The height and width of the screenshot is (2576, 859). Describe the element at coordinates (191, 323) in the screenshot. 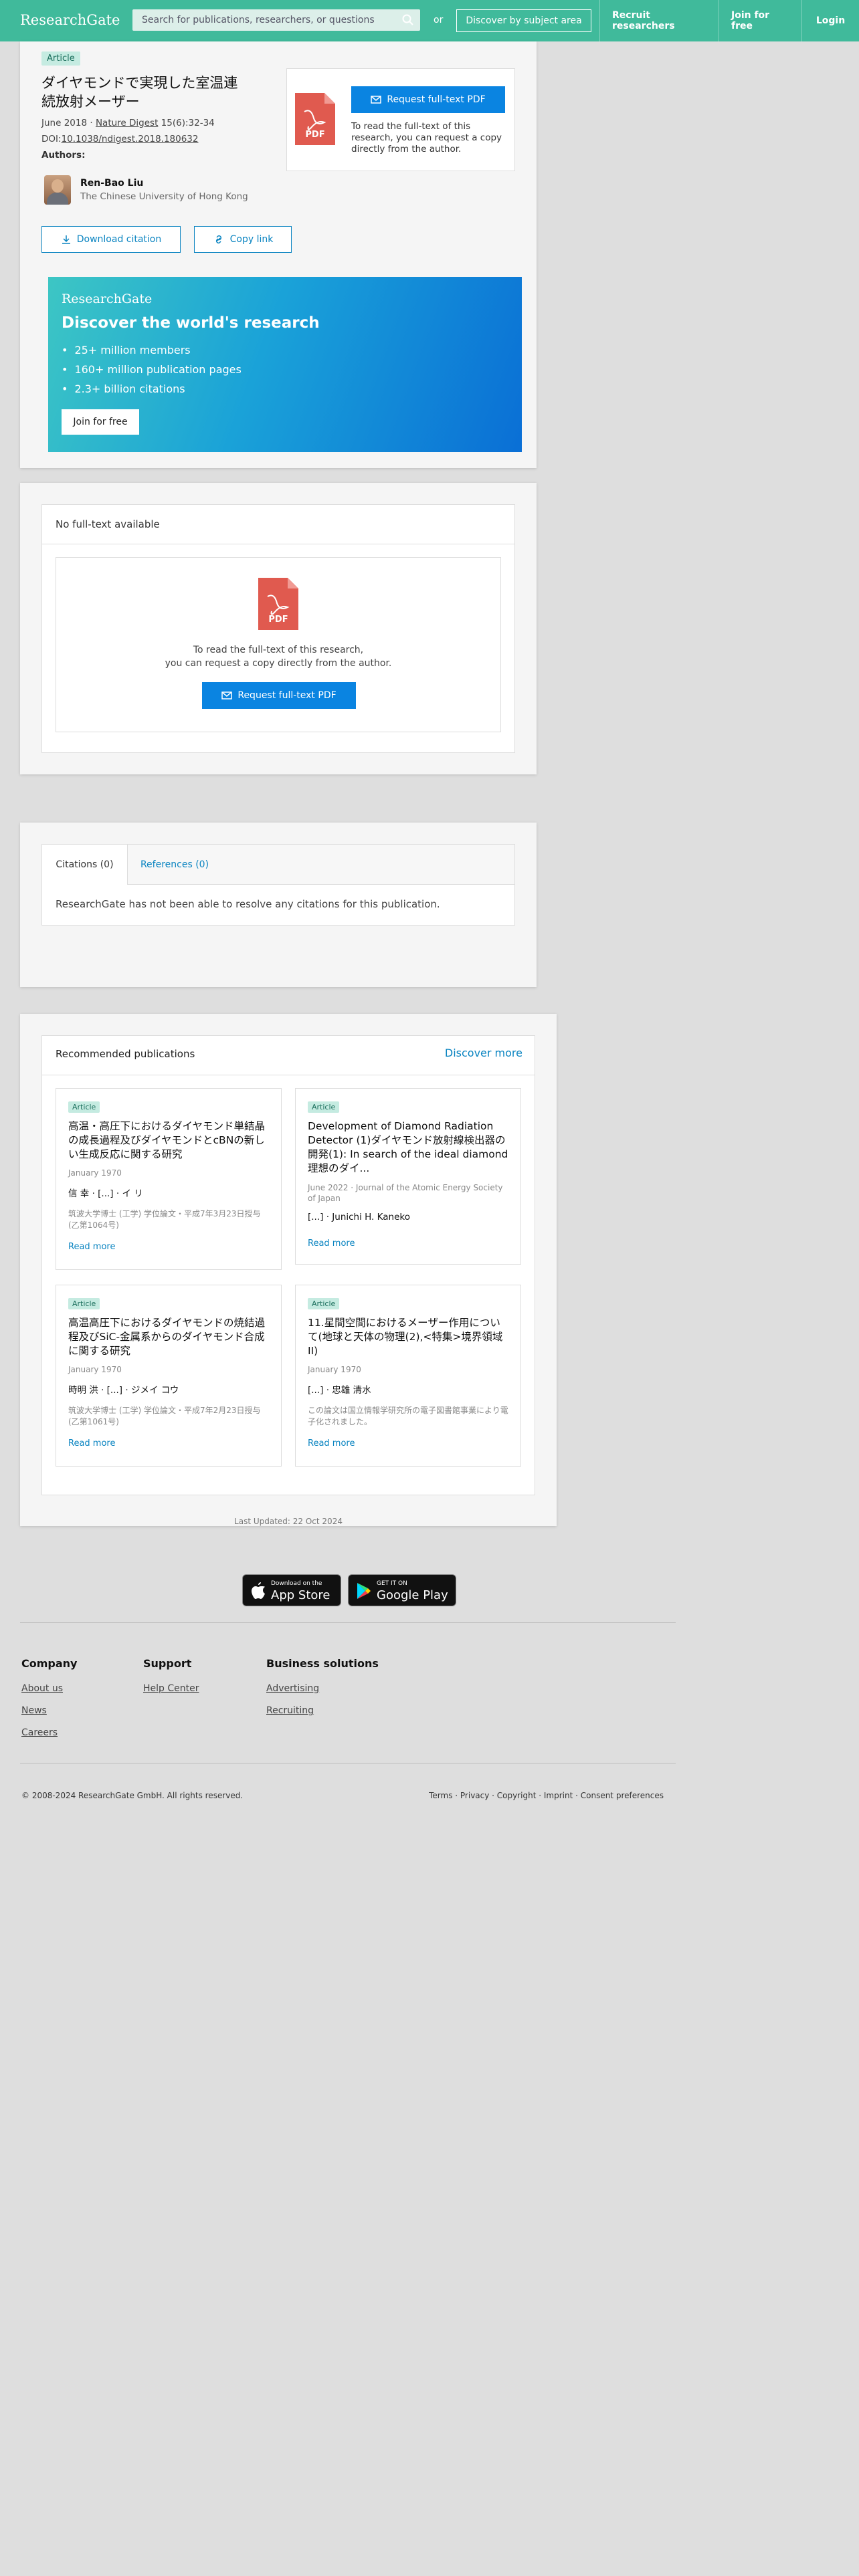

I see `promo-heading: Discover the world's research` at that location.